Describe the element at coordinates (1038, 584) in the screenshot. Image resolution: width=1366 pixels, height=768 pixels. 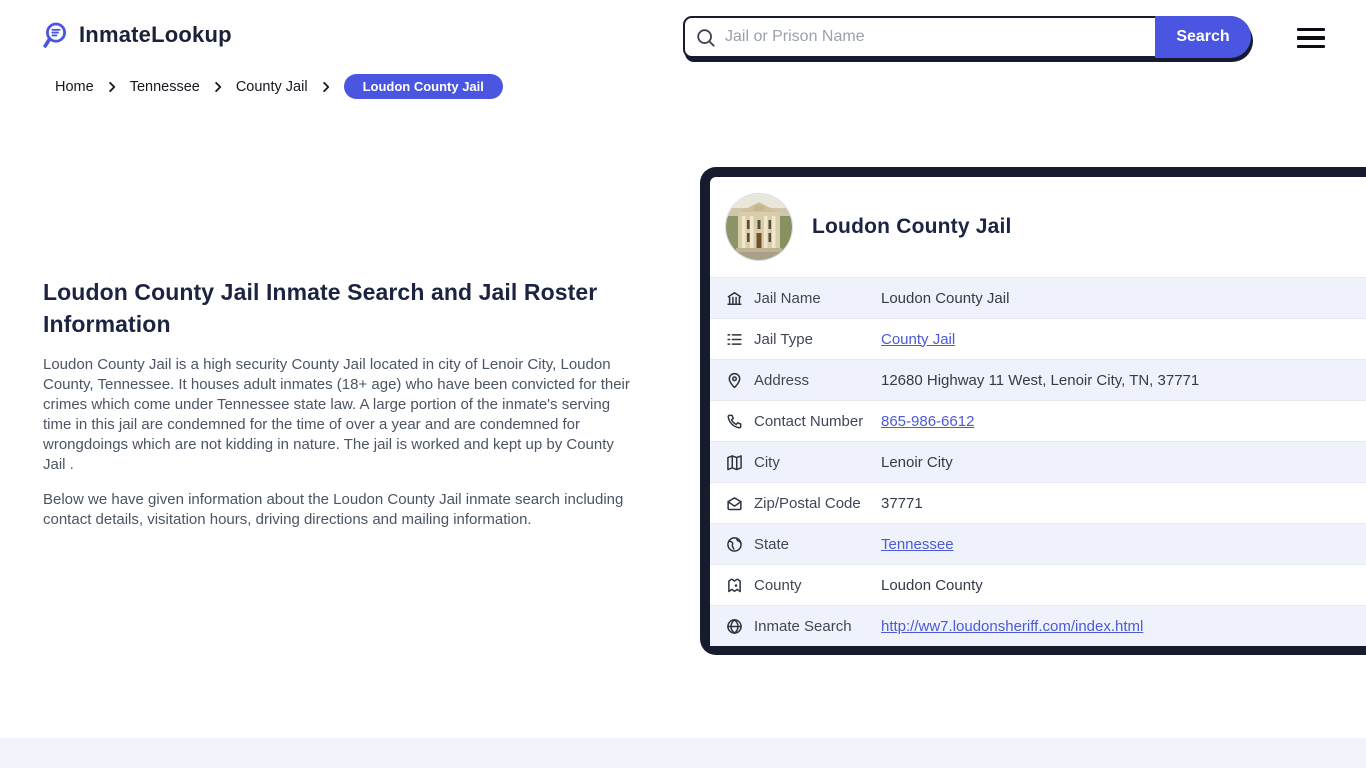
I see `table-row: County Loudon County` at that location.